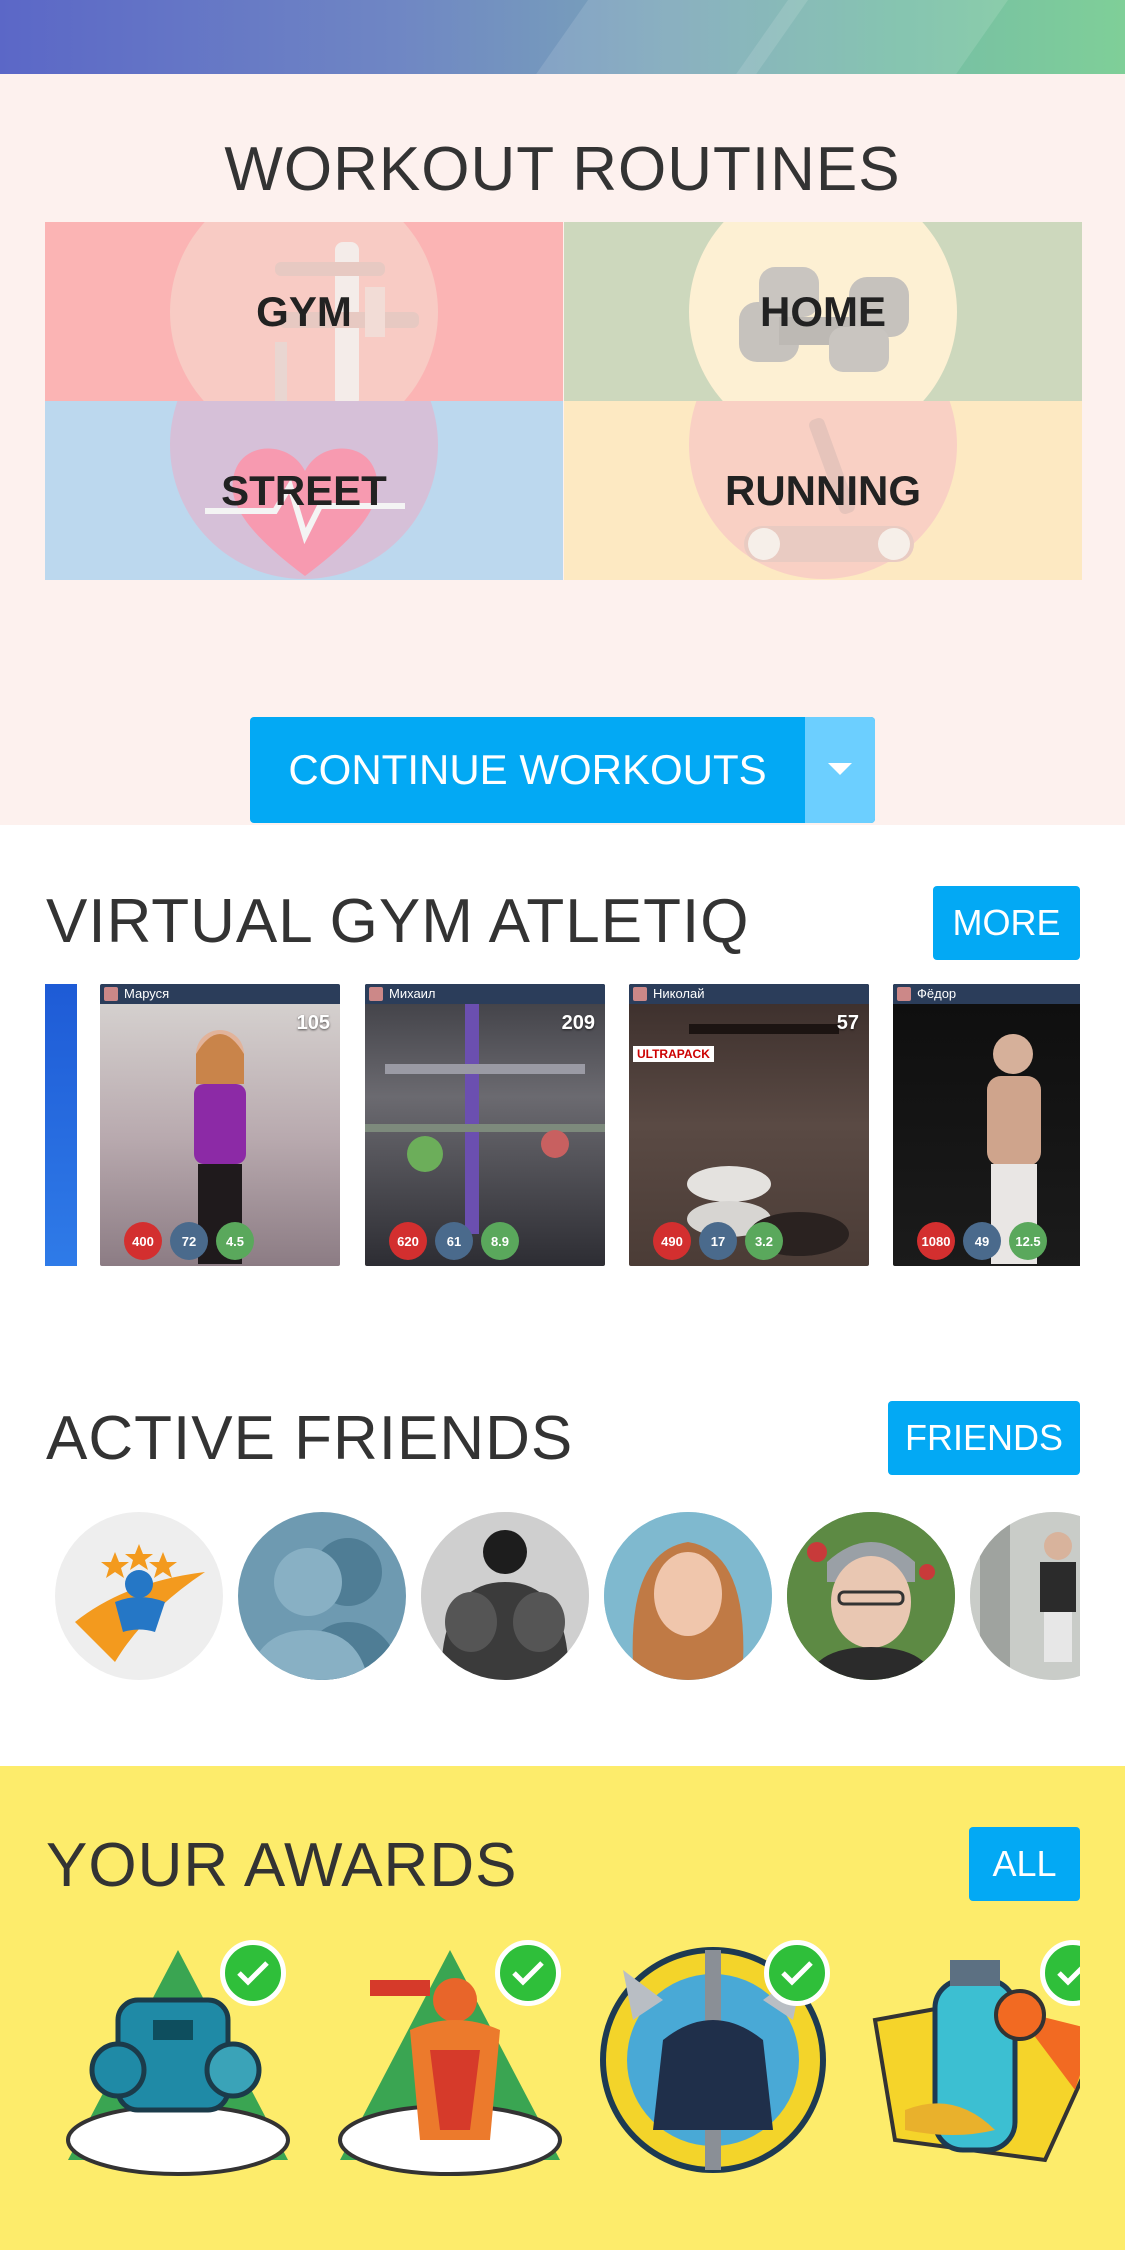  I want to click on friends-button: FRIENDS, so click(984, 1438).